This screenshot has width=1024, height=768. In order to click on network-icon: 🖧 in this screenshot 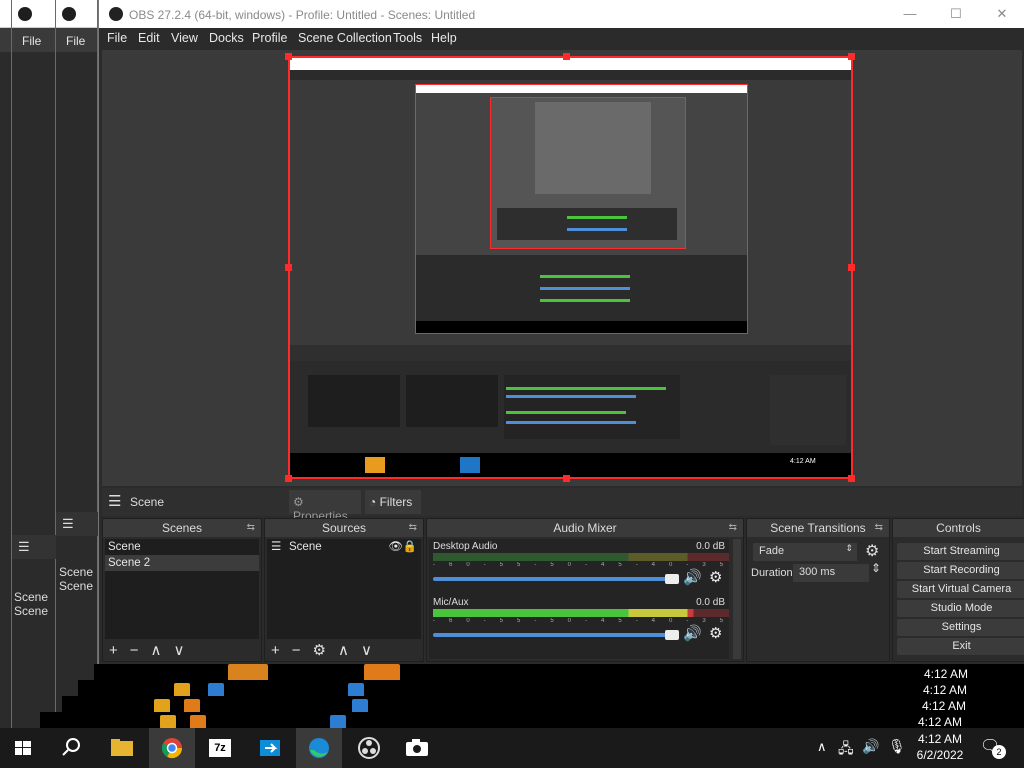, I will do `click(846, 750)`.